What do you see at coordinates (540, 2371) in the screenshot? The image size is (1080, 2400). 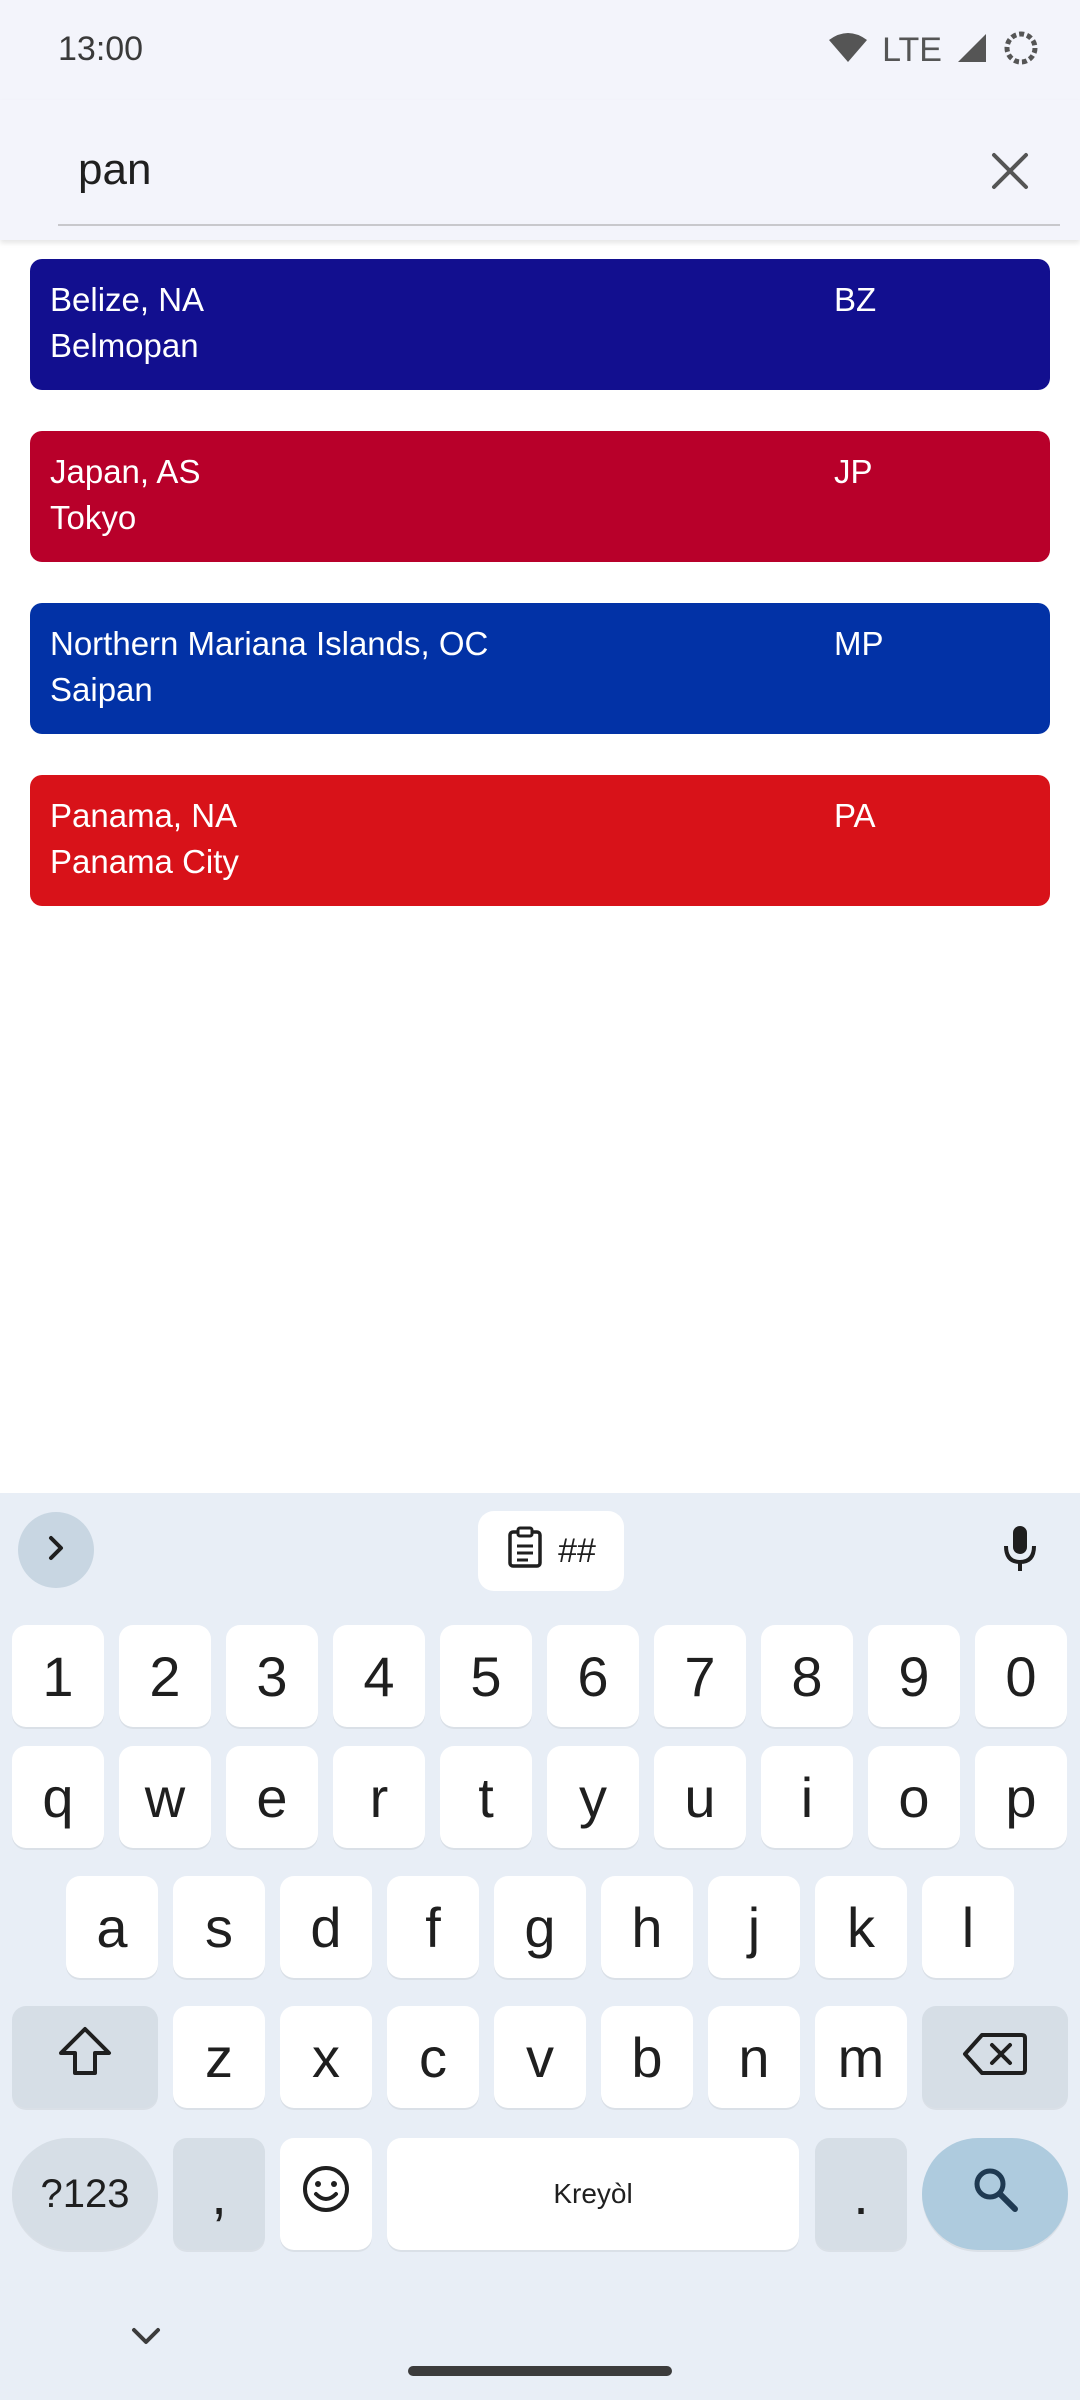 I see `gesture-navigation-handle` at bounding box center [540, 2371].